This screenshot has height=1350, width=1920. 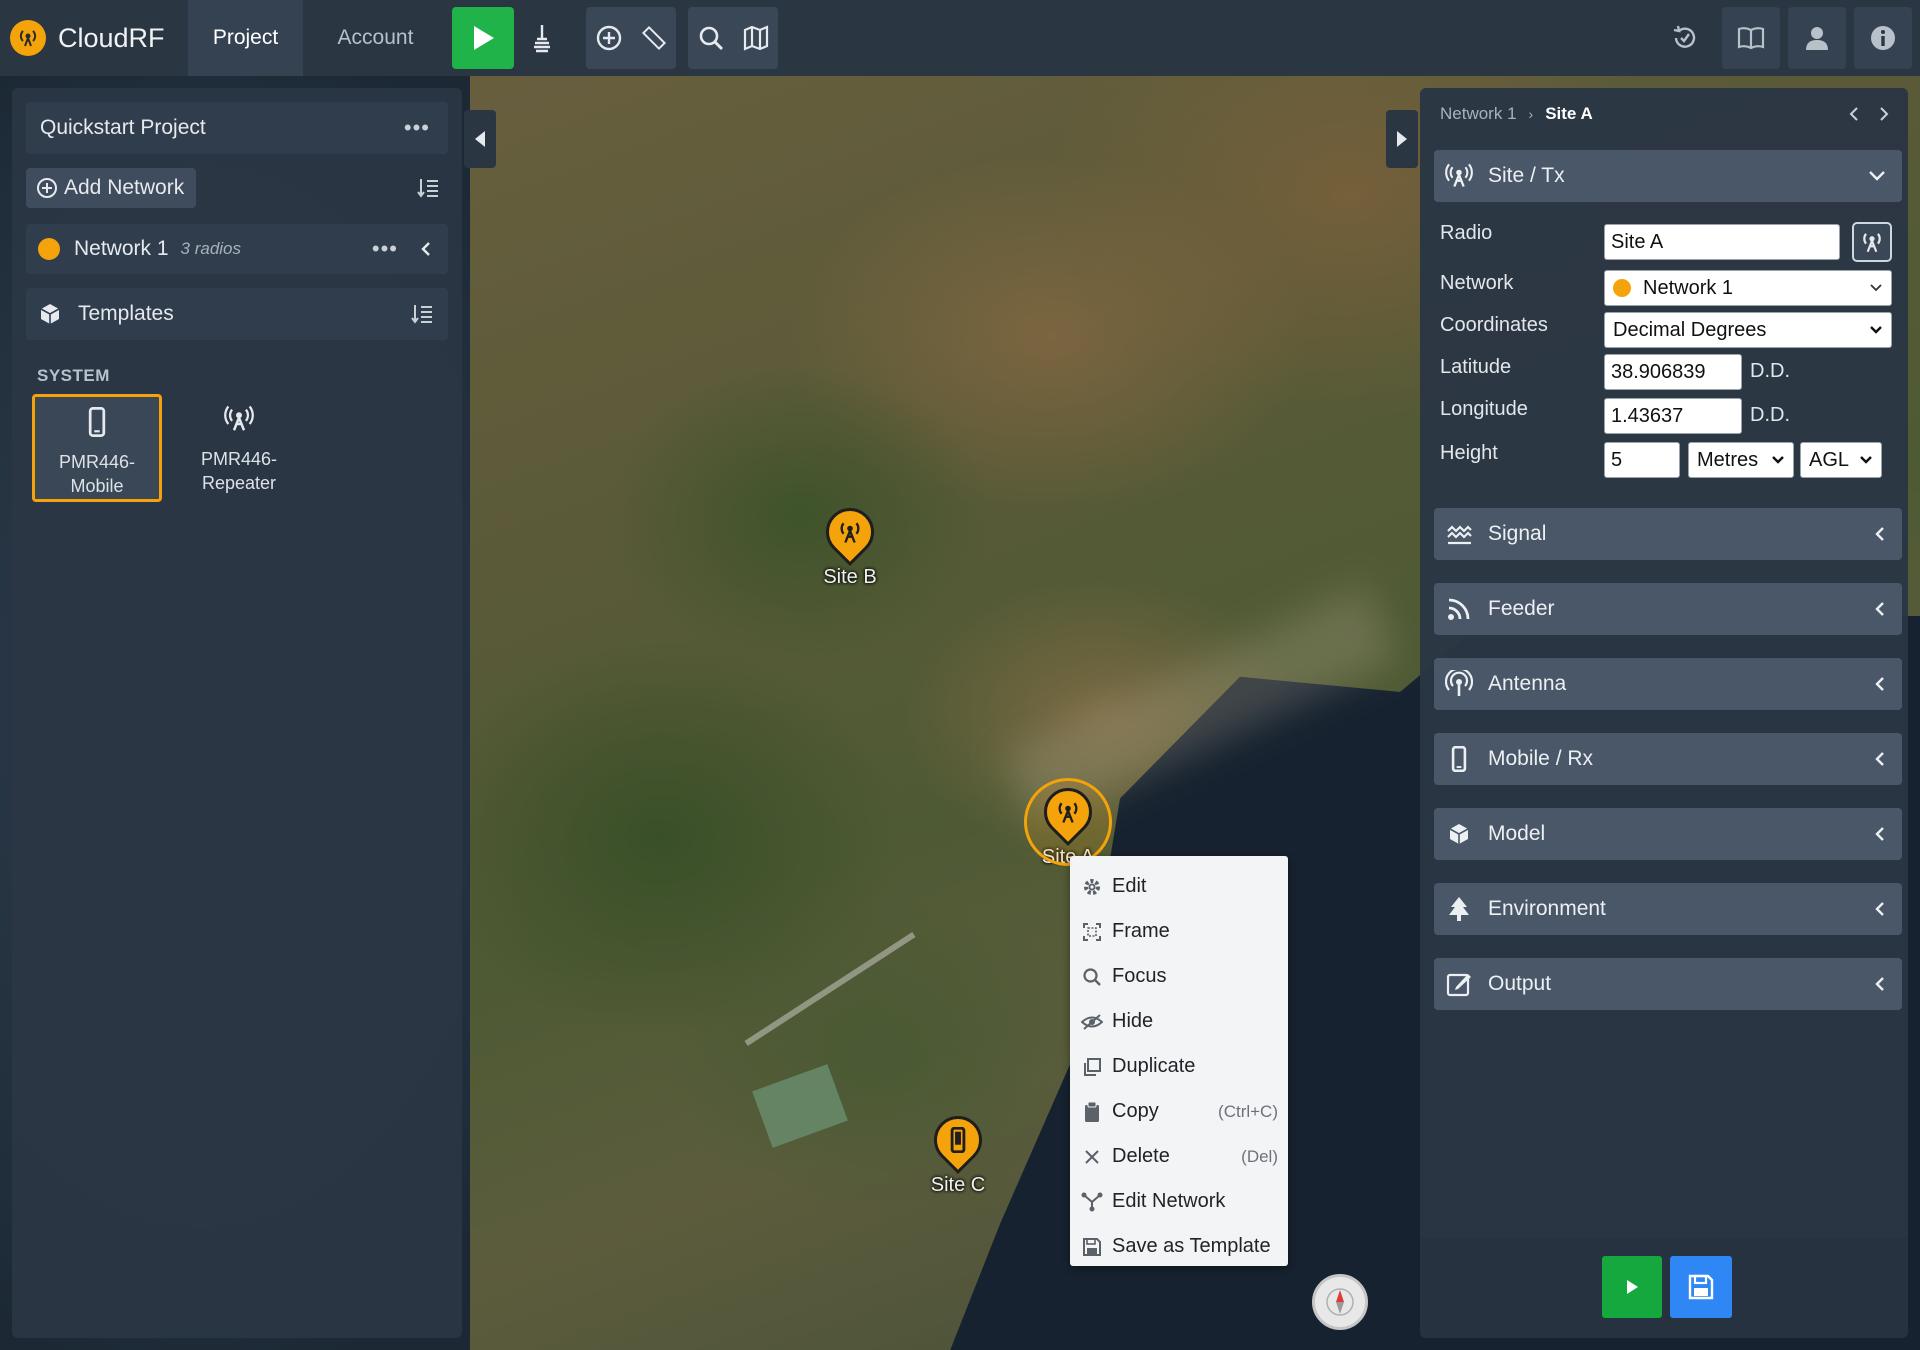 I want to click on section-antenna: Antenna, so click(x=1668, y=684).